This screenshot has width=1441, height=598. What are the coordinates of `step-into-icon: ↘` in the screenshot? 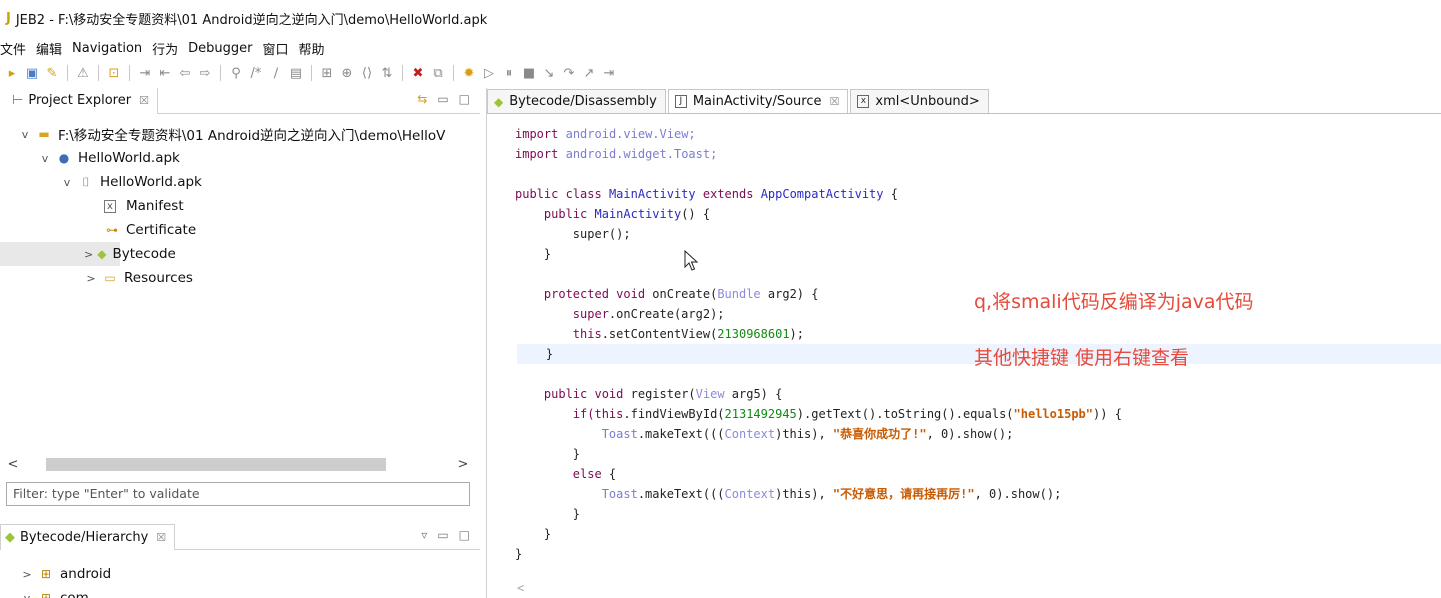 It's located at (549, 73).